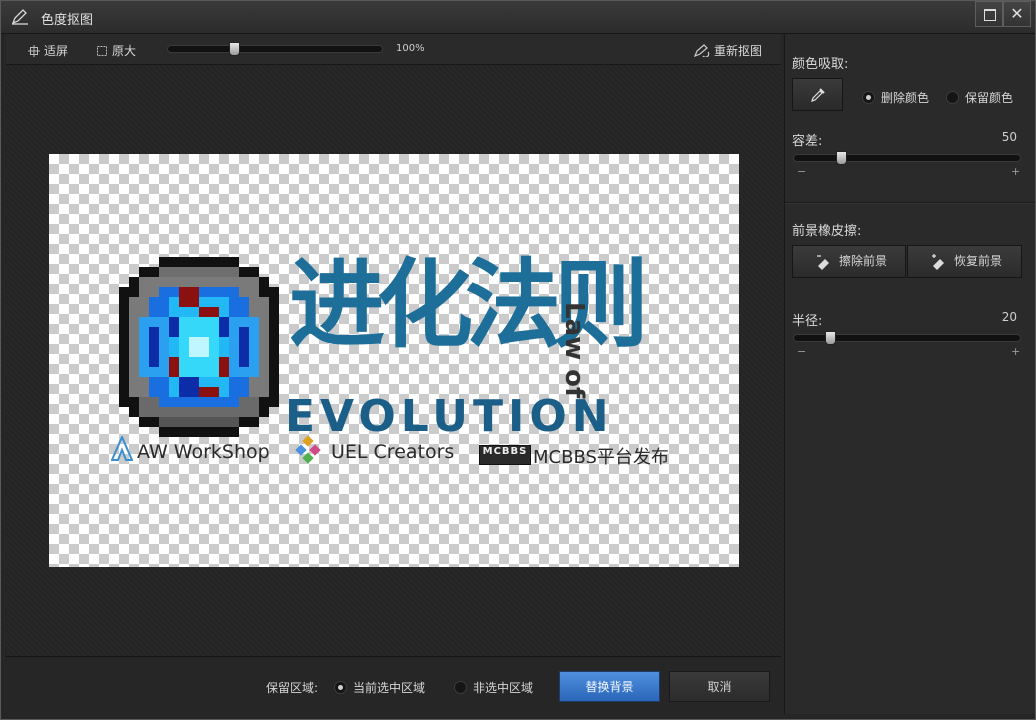 This screenshot has height=720, width=1036. Describe the element at coordinates (122, 448) in the screenshot. I see `aw-logo-icon` at that location.